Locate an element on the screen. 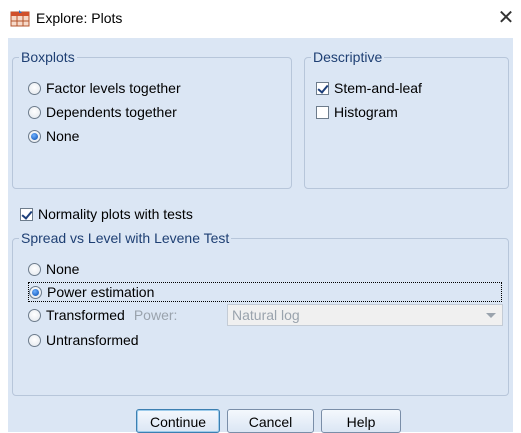  untransformed-radio: Untransformed is located at coordinates (83, 340).